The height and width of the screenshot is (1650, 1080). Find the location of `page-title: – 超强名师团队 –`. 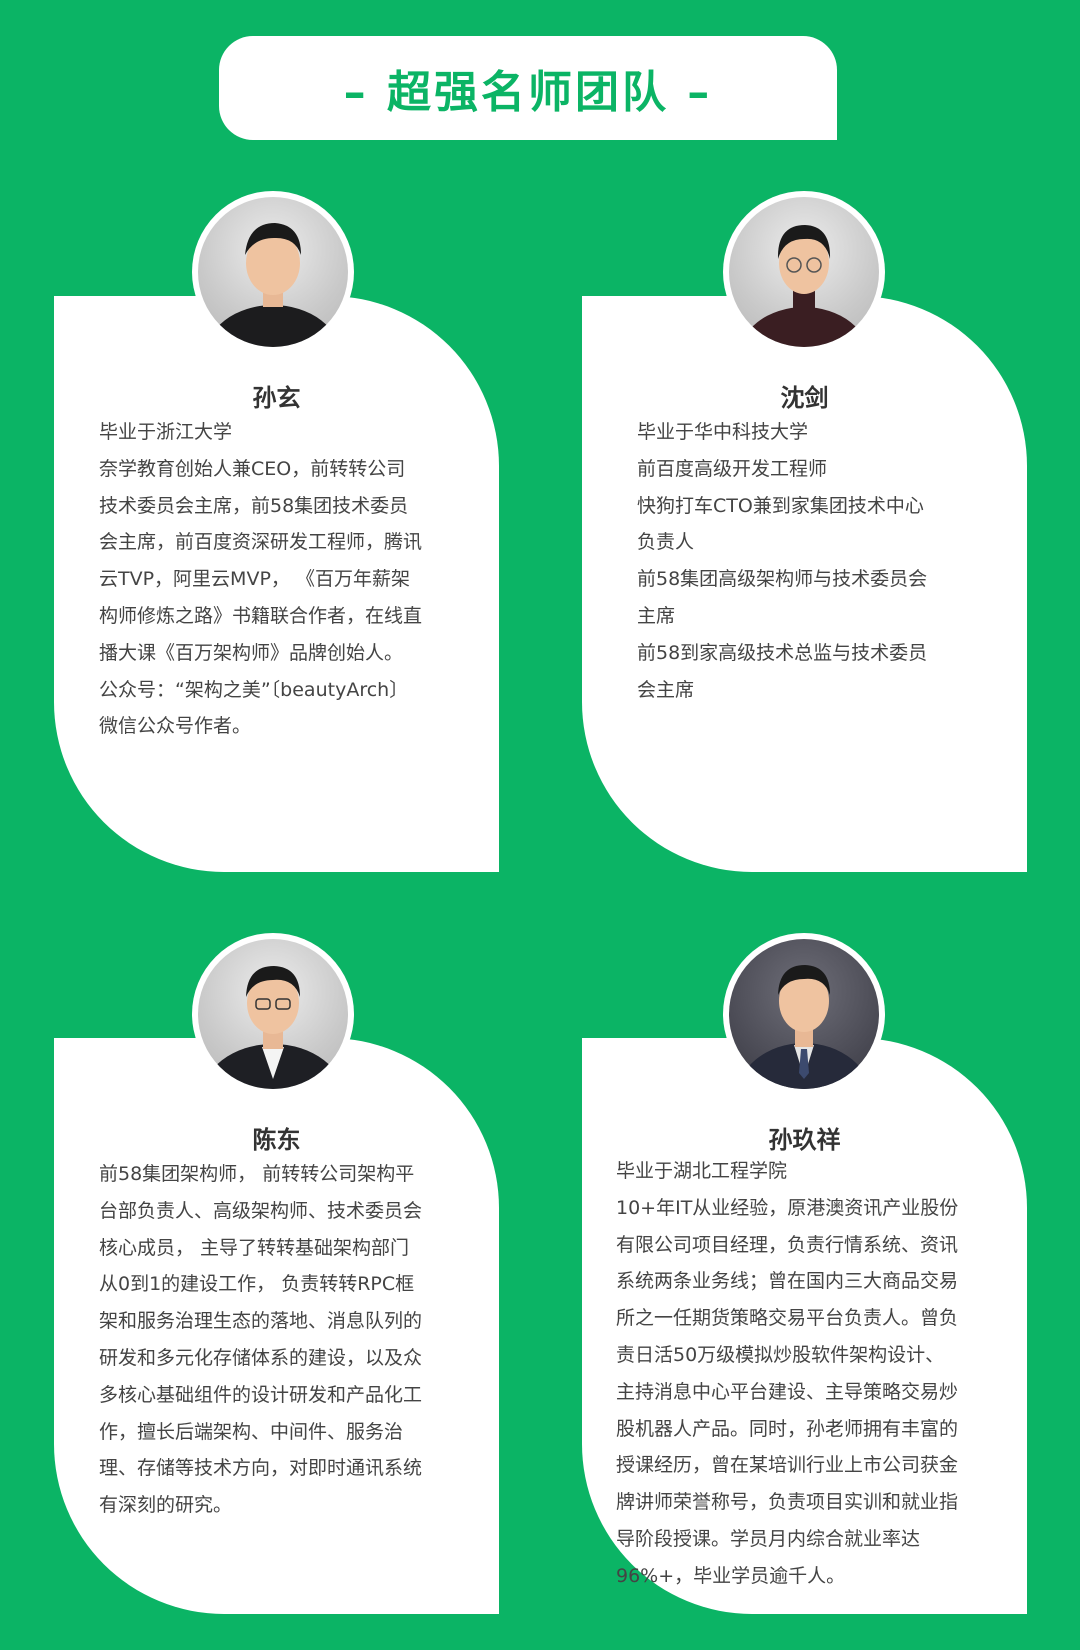

page-title: – 超强名师团队 – is located at coordinates (528, 92).